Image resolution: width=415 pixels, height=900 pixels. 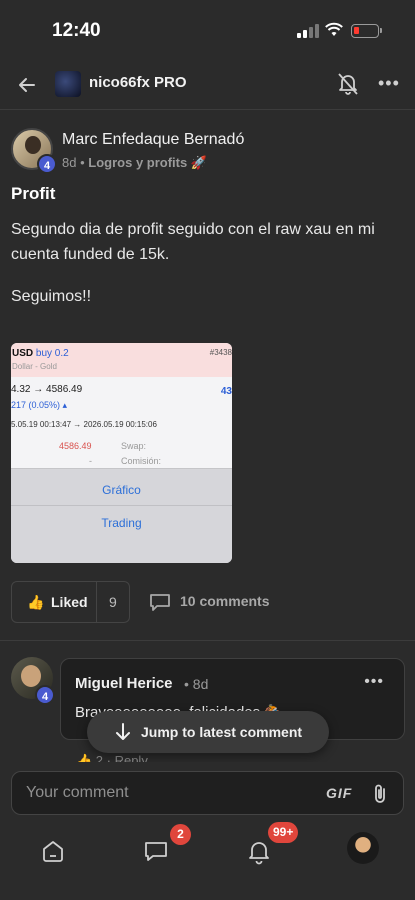 What do you see at coordinates (259, 851) in the screenshot?
I see `notifications-icon` at bounding box center [259, 851].